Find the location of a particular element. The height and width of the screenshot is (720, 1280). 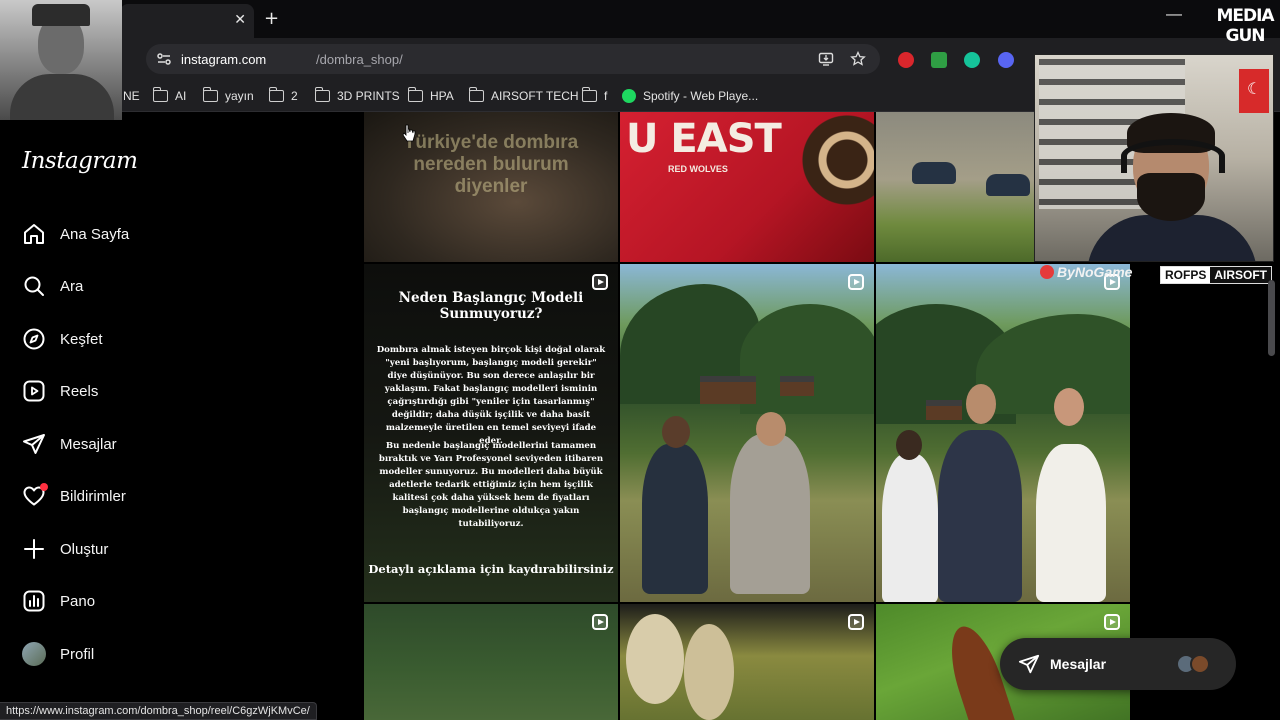

sidebar-item-dashboard: Pano is located at coordinates (57, 601).